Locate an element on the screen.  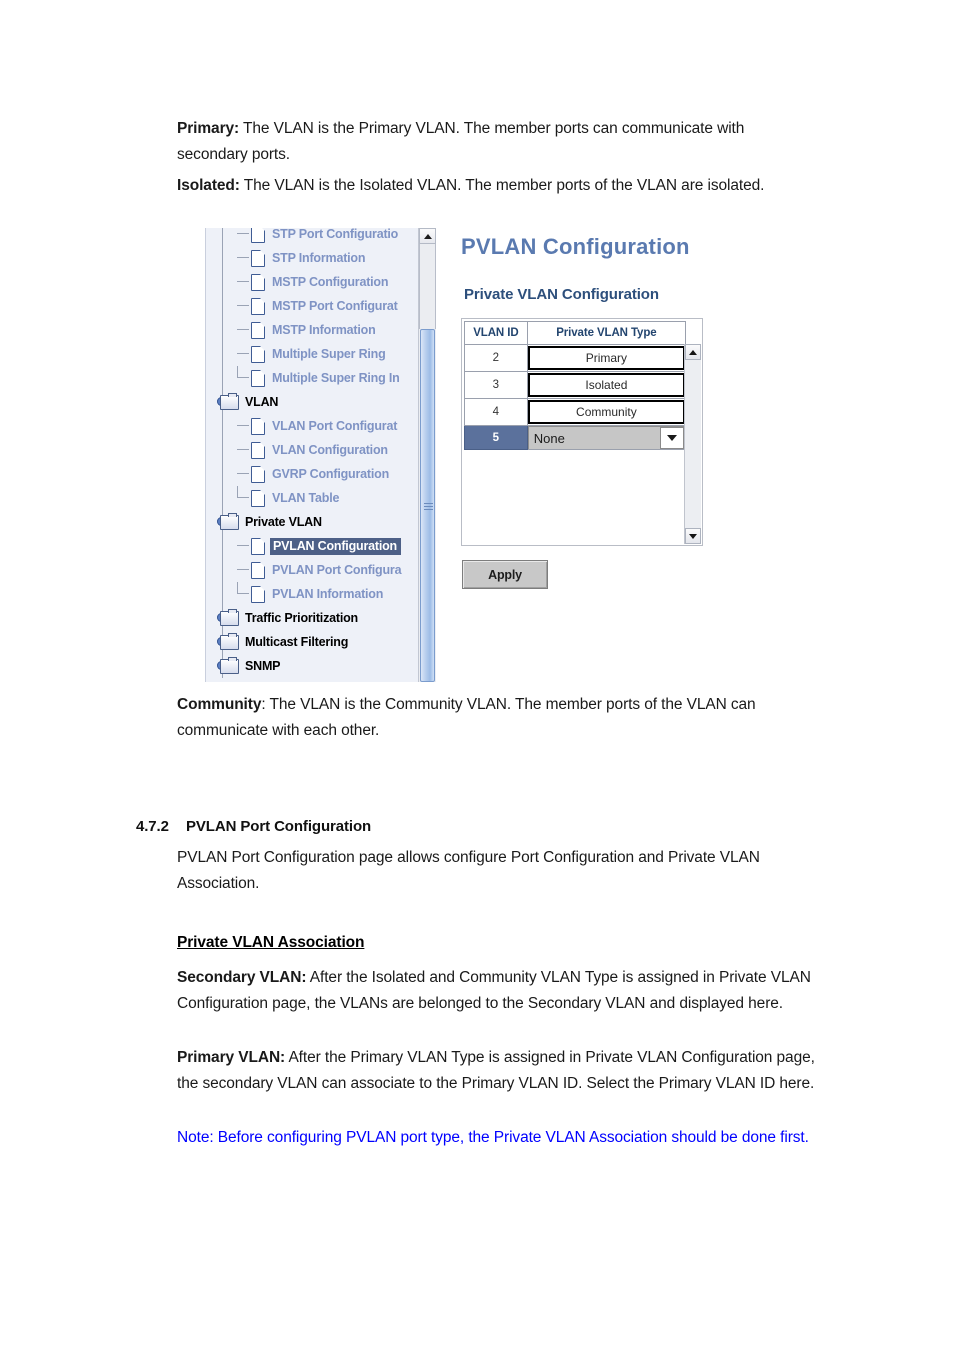
cell-private-vlan-type: Community is located at coordinates (606, 412).